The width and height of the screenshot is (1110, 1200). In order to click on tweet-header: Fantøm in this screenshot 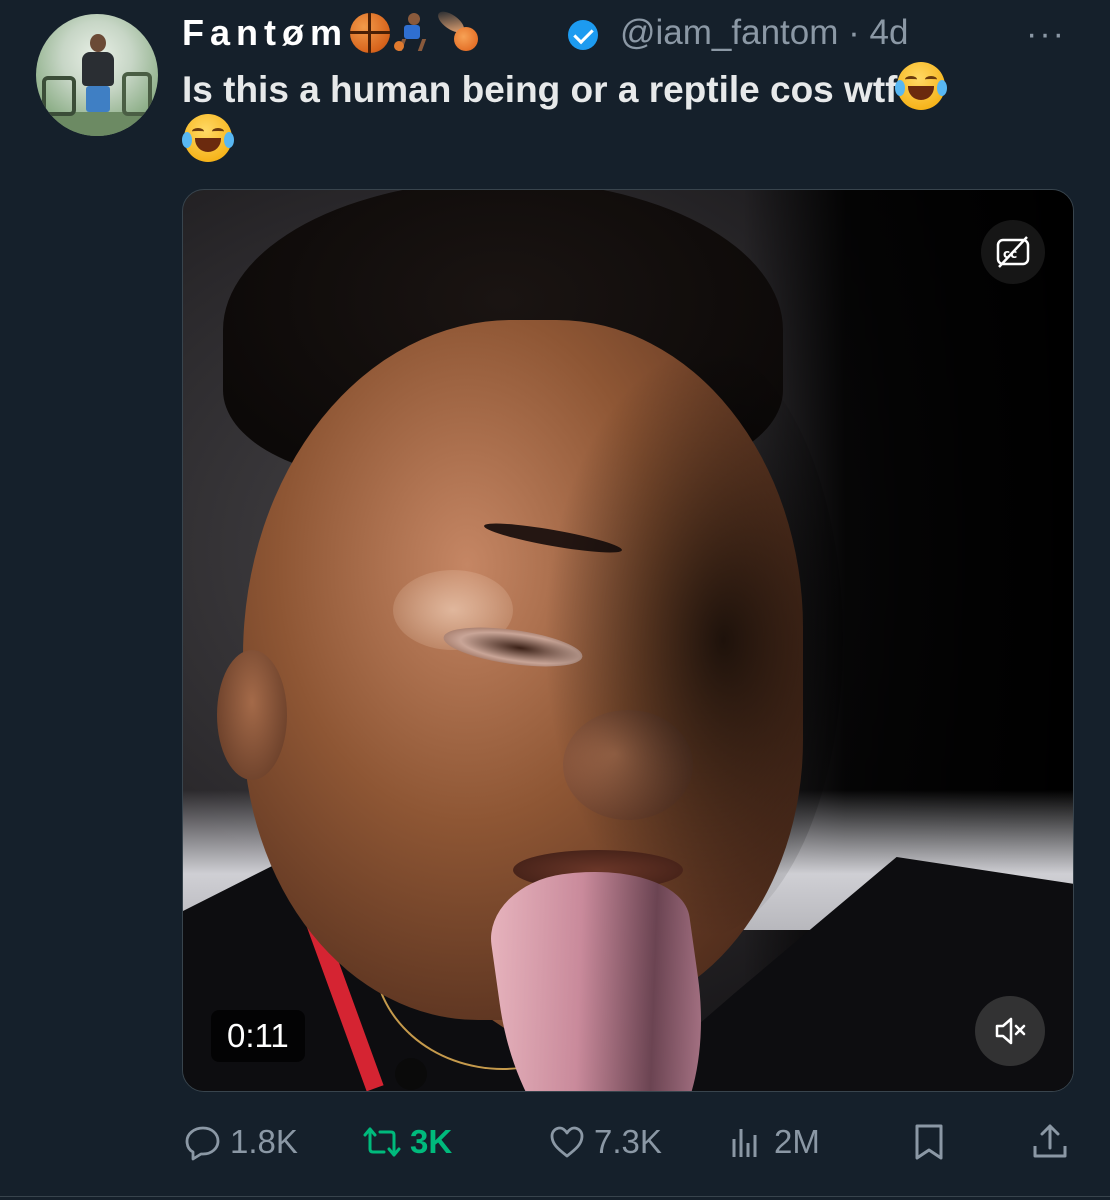, I will do `click(331, 31)`.